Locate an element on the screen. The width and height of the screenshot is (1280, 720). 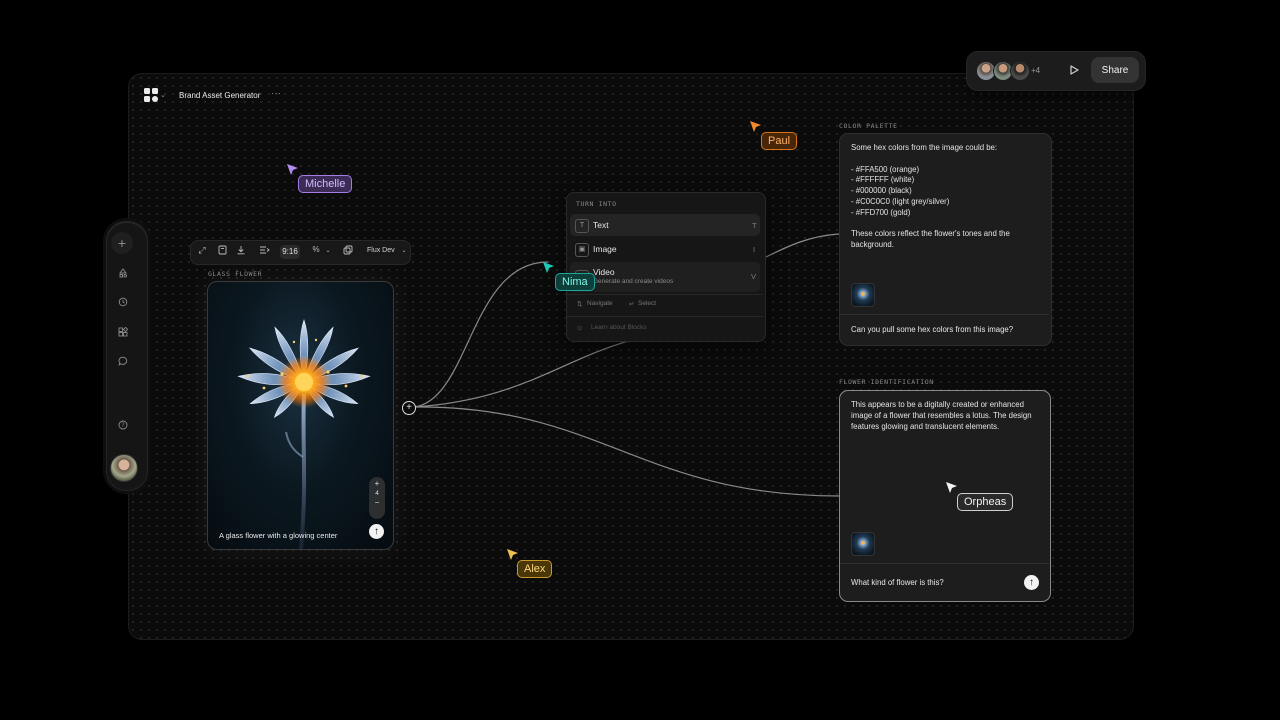
cursor-label-nima: Nima is located at coordinates (575, 282).